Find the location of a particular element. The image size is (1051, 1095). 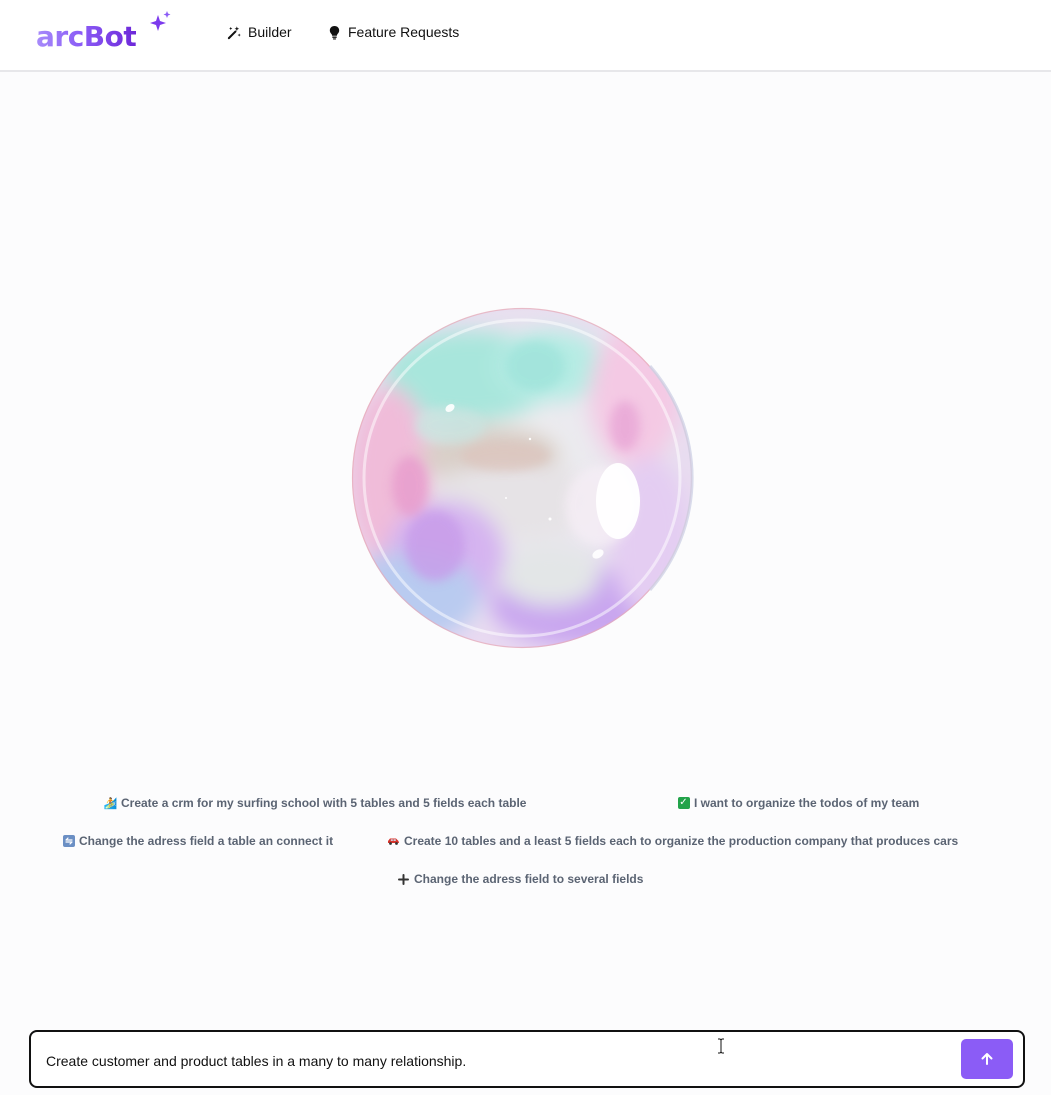

plus-icon is located at coordinates (403, 879).